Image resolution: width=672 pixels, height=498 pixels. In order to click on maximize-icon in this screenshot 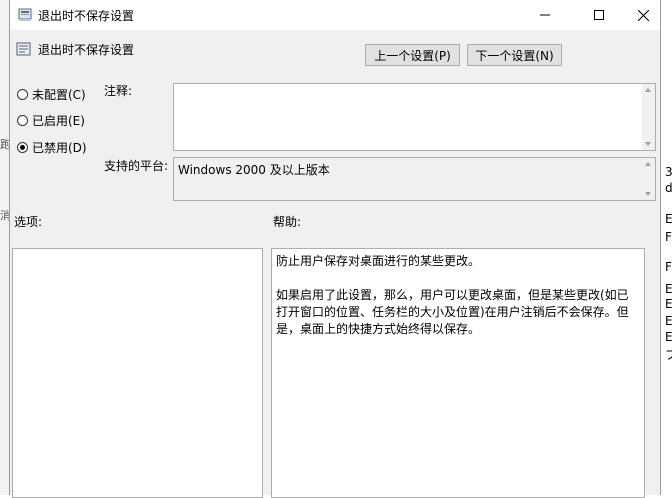, I will do `click(599, 15)`.